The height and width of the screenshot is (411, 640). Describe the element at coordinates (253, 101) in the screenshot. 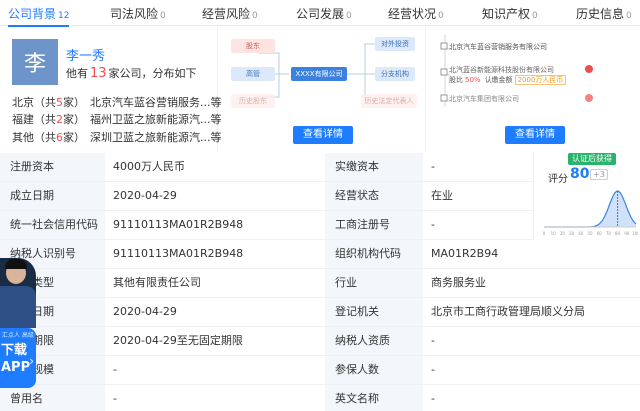

I see `graph-node-history-shareholder: 历史股东` at that location.